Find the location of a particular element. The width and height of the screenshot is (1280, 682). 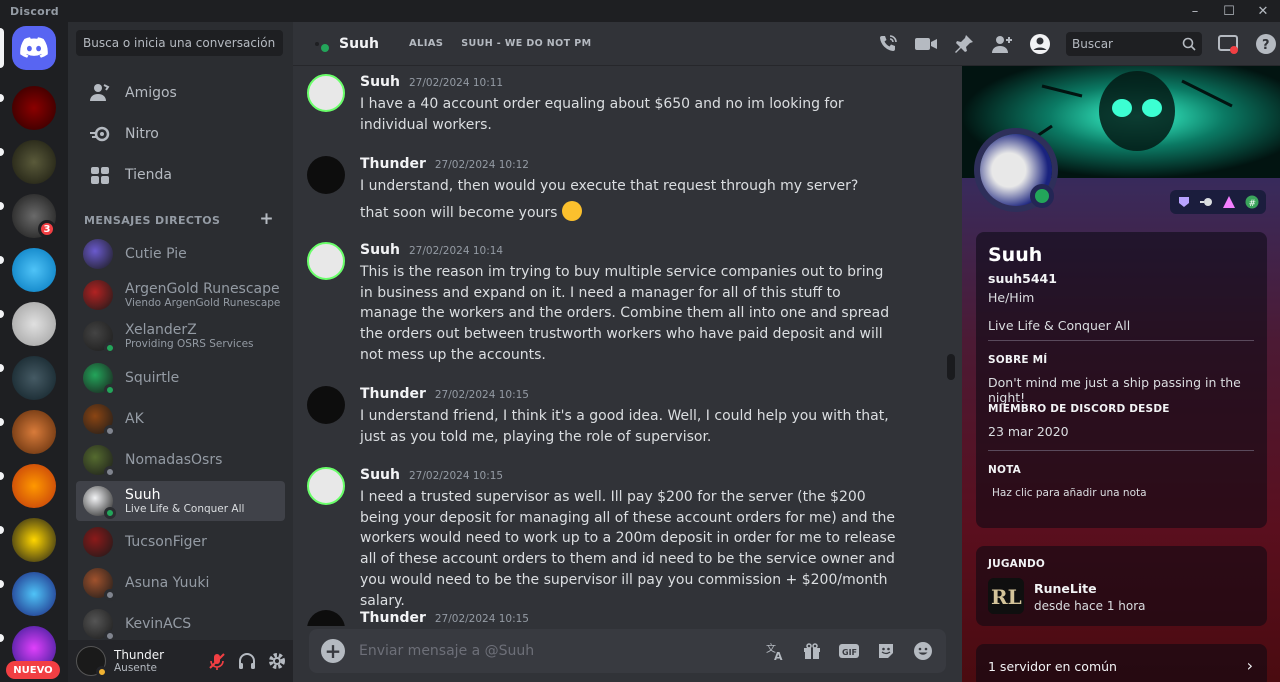

dm-name: Squirtle is located at coordinates (152, 378).